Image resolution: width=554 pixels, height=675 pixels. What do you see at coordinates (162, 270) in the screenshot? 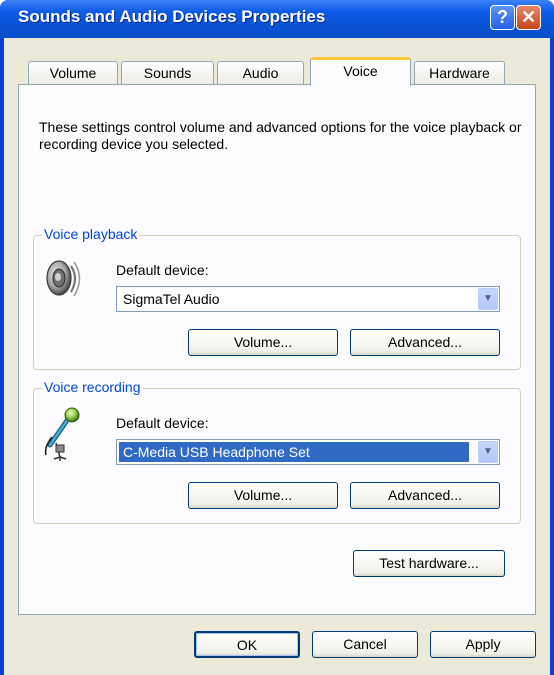
I see `playback-default-device-label: Default device:` at bounding box center [162, 270].